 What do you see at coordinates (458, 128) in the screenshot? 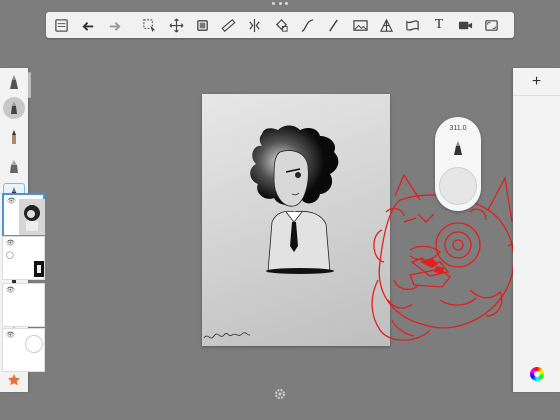
I see `brush-size-value: 311.0` at bounding box center [458, 128].